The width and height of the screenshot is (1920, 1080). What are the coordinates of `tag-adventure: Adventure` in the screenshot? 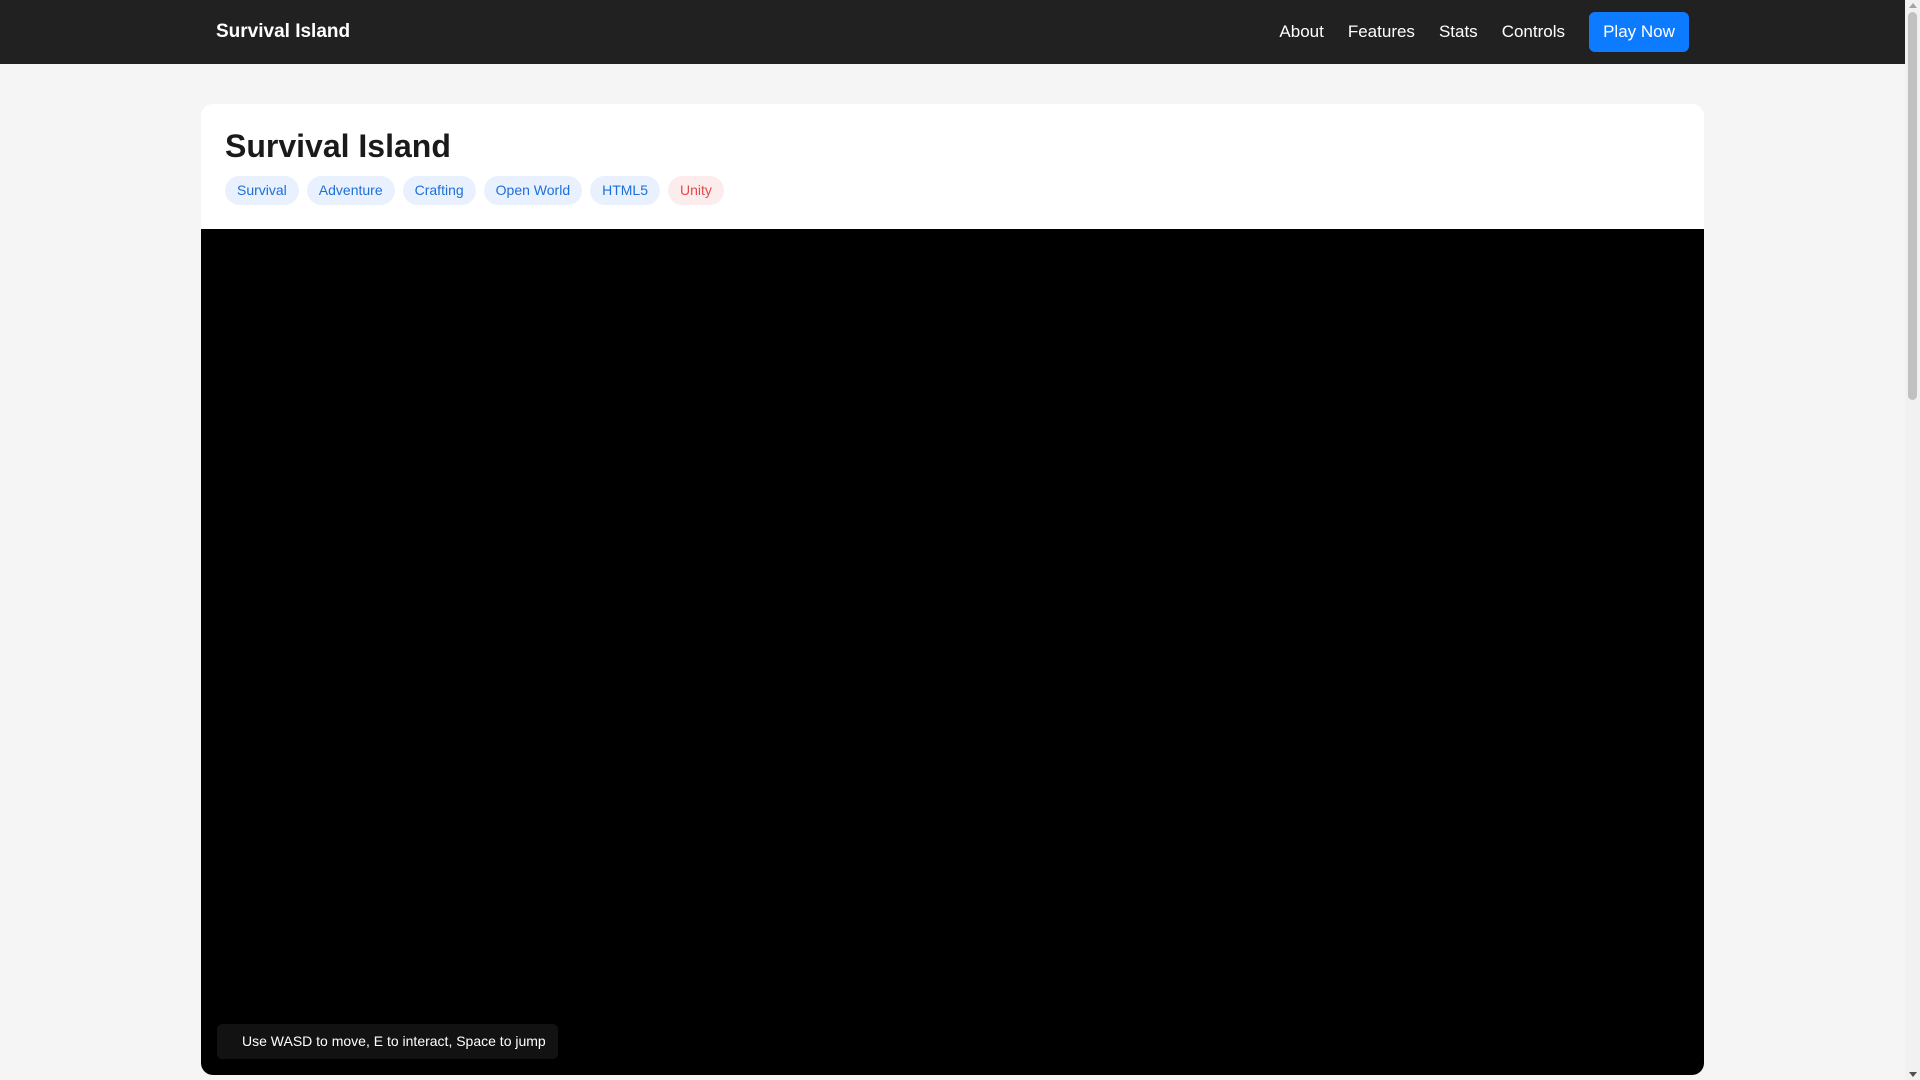 It's located at (350, 190).